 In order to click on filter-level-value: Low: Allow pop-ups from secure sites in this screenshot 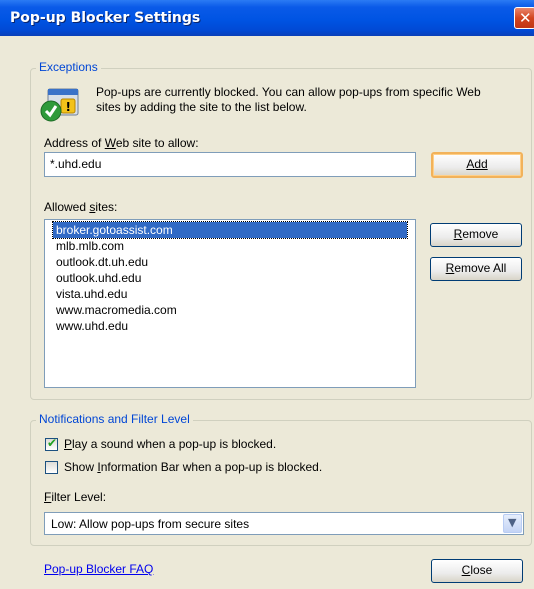, I will do `click(150, 524)`.